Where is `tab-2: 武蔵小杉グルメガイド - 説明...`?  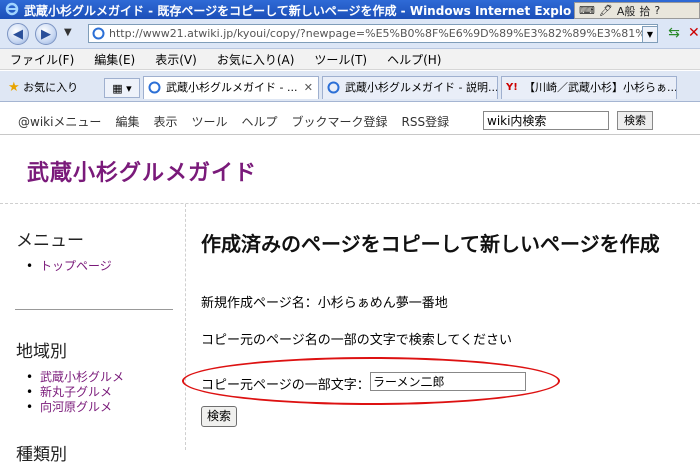 tab-2: 武蔵小杉グルメガイド - 説明... is located at coordinates (410, 87).